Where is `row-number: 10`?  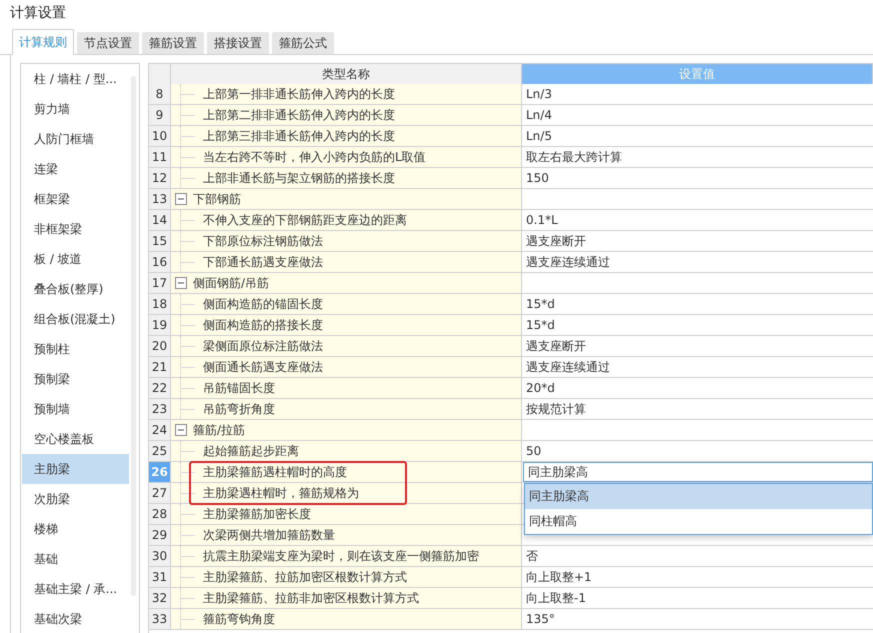 row-number: 10 is located at coordinates (160, 136).